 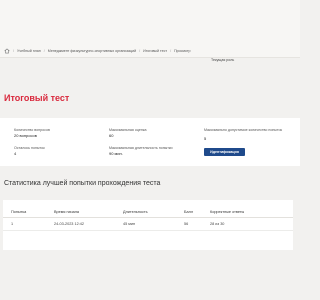 I want to click on breadcrumb-item-current: Просмотр, so click(x=182, y=51).